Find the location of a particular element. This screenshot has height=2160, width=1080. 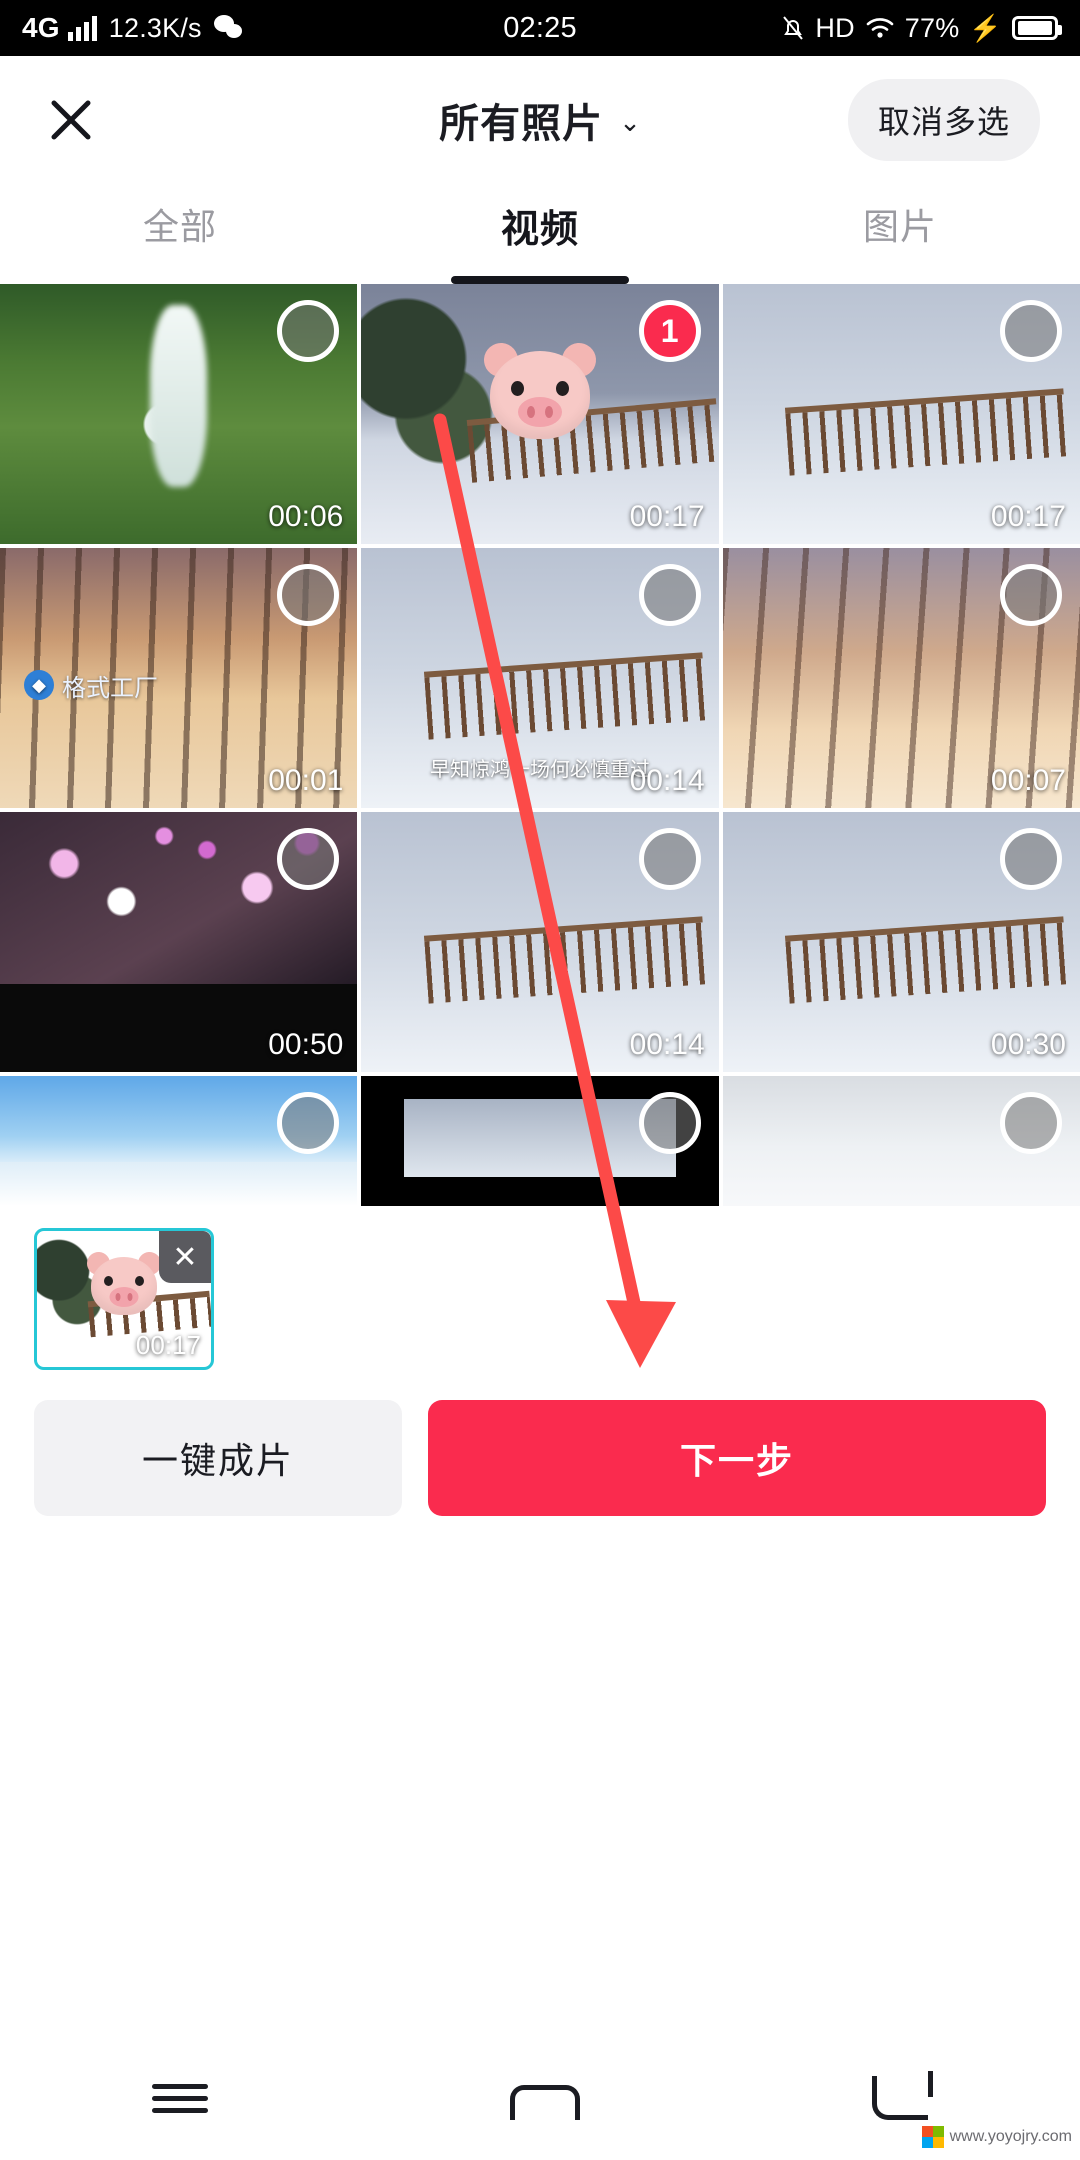

watermark-logo-icon: ◆ is located at coordinates (39, 685).